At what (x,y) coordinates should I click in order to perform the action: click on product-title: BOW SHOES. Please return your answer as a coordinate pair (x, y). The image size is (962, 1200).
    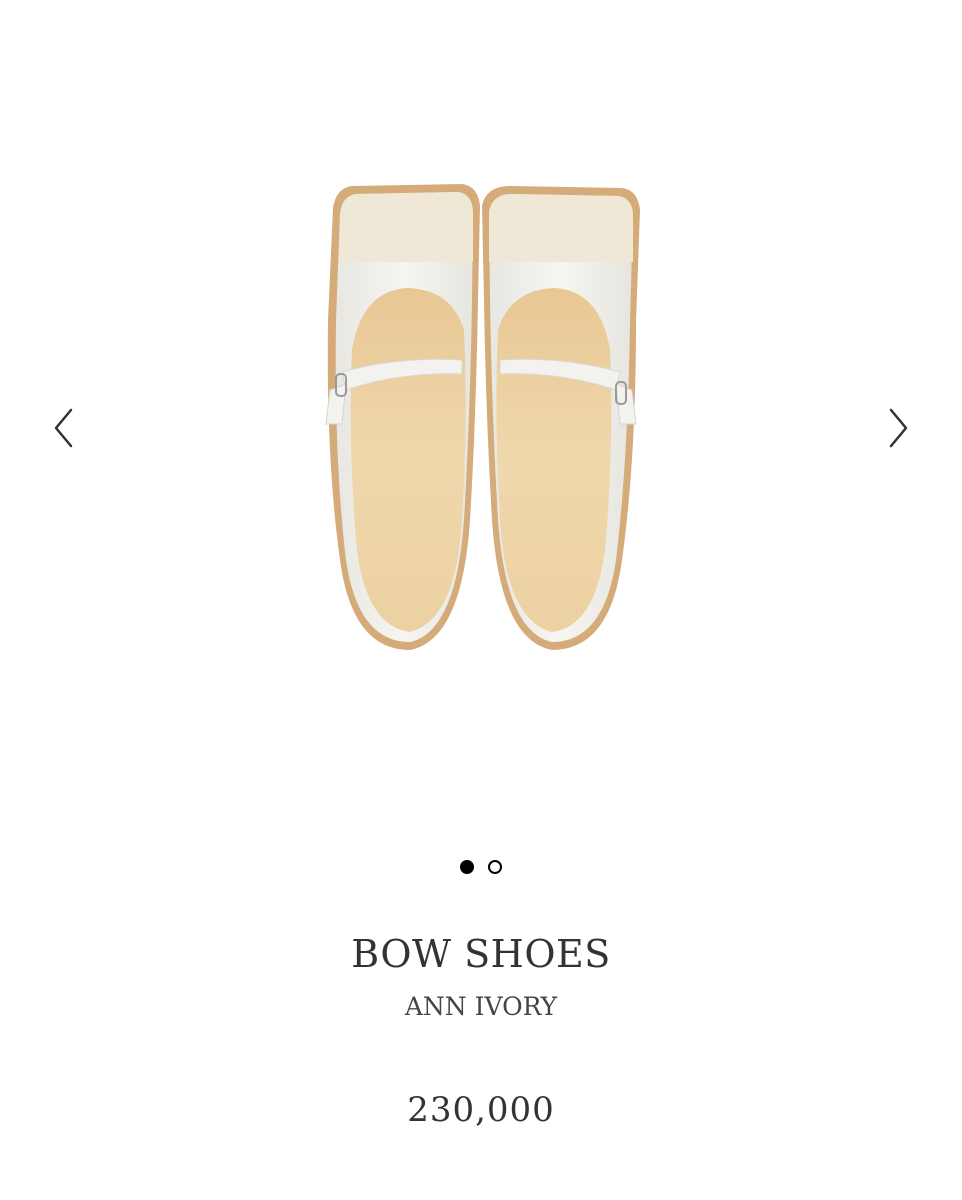
    Looking at the image, I should click on (481, 954).